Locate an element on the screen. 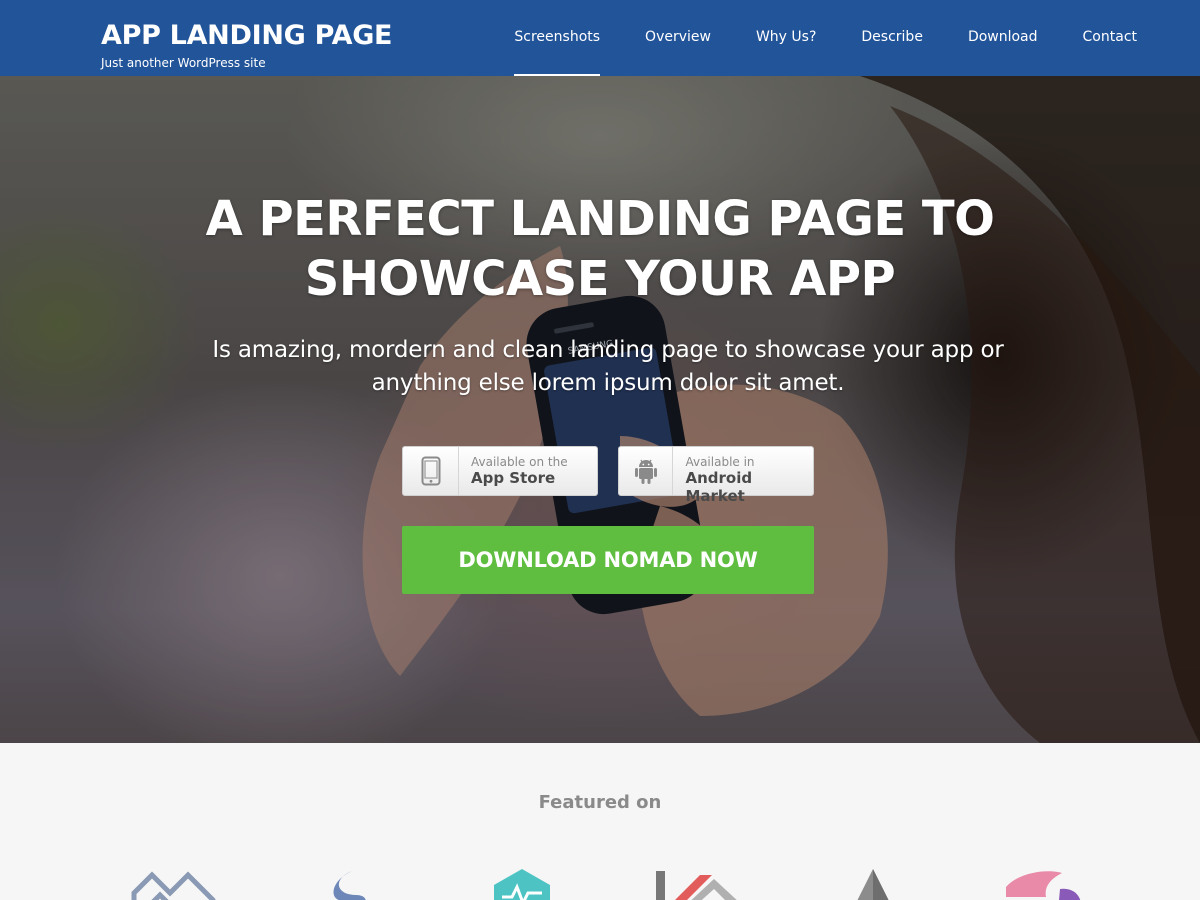 This screenshot has width=1200, height=900. android-market-button: Available in Android Market is located at coordinates (716, 475).